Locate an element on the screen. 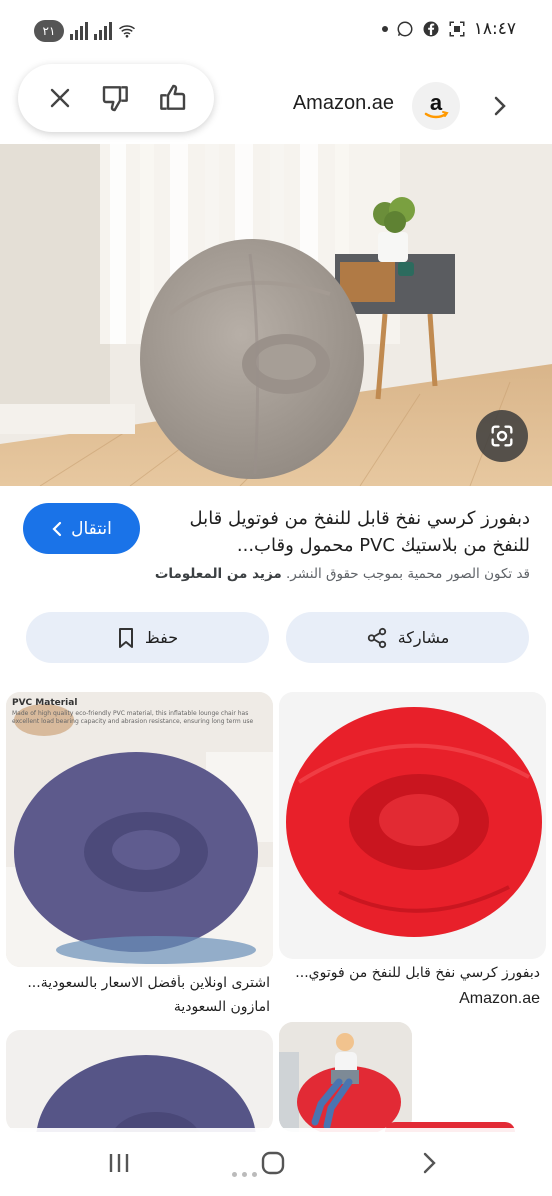  save-label: حفظ is located at coordinates (161, 637).